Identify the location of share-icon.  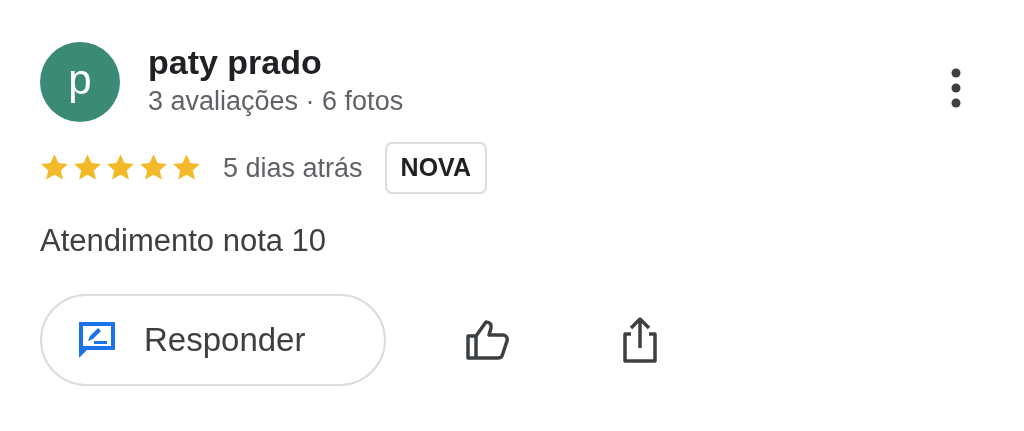
(640, 340).